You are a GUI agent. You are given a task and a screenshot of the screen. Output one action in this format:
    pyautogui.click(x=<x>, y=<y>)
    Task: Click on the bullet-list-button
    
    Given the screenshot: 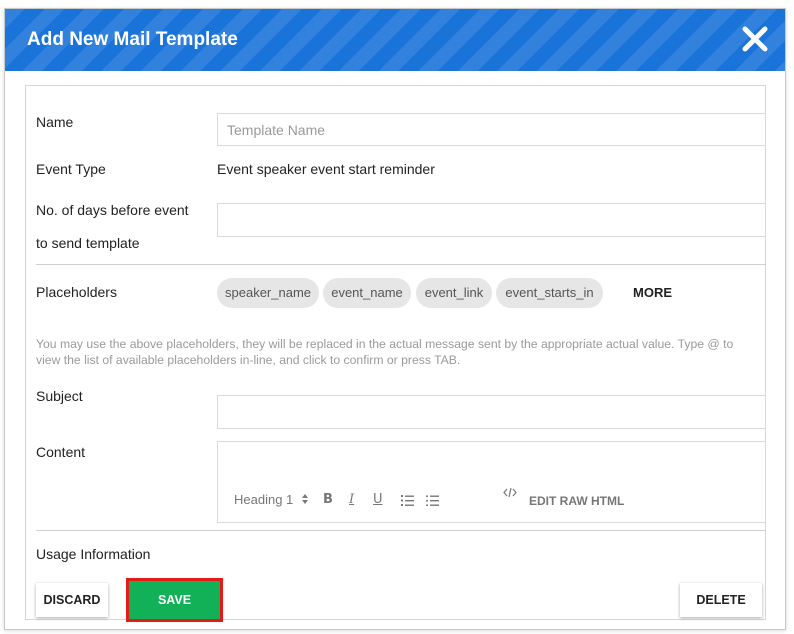 What is the action you would take?
    pyautogui.click(x=432, y=501)
    